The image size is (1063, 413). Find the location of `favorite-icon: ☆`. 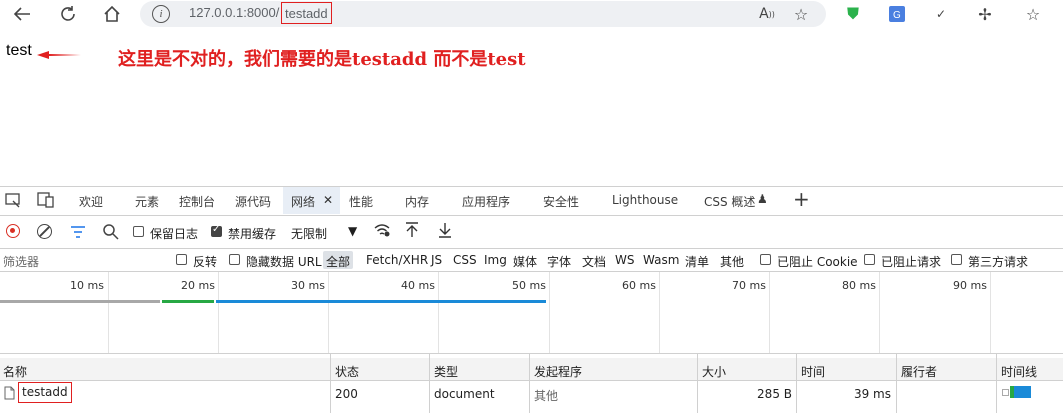

favorite-icon: ☆ is located at coordinates (801, 14).